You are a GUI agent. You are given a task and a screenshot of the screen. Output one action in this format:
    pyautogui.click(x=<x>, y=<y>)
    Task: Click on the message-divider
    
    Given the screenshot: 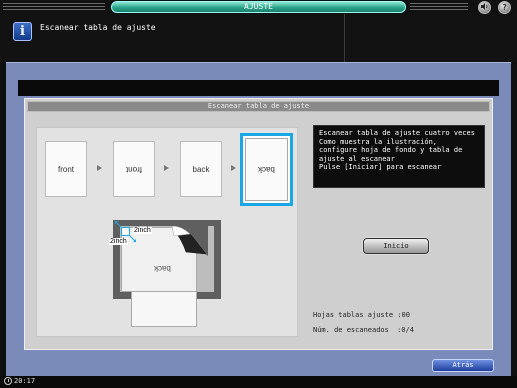 What is the action you would take?
    pyautogui.click(x=344, y=38)
    